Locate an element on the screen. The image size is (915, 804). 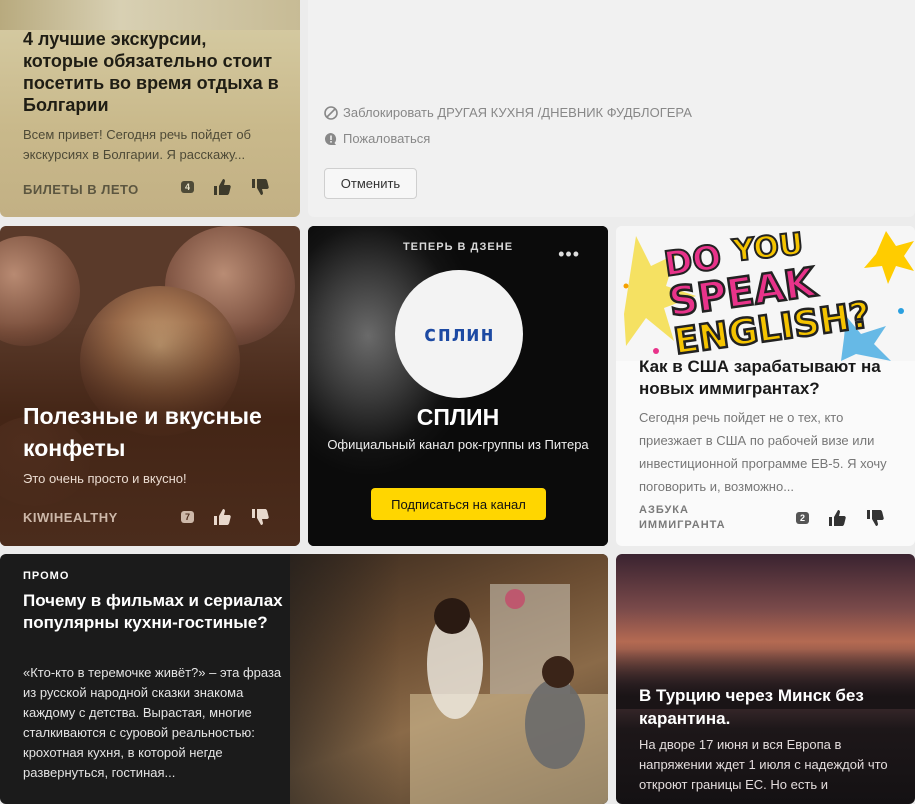
article-source: БИЛЕТЫ В ЛЕТО is located at coordinates (81, 189).